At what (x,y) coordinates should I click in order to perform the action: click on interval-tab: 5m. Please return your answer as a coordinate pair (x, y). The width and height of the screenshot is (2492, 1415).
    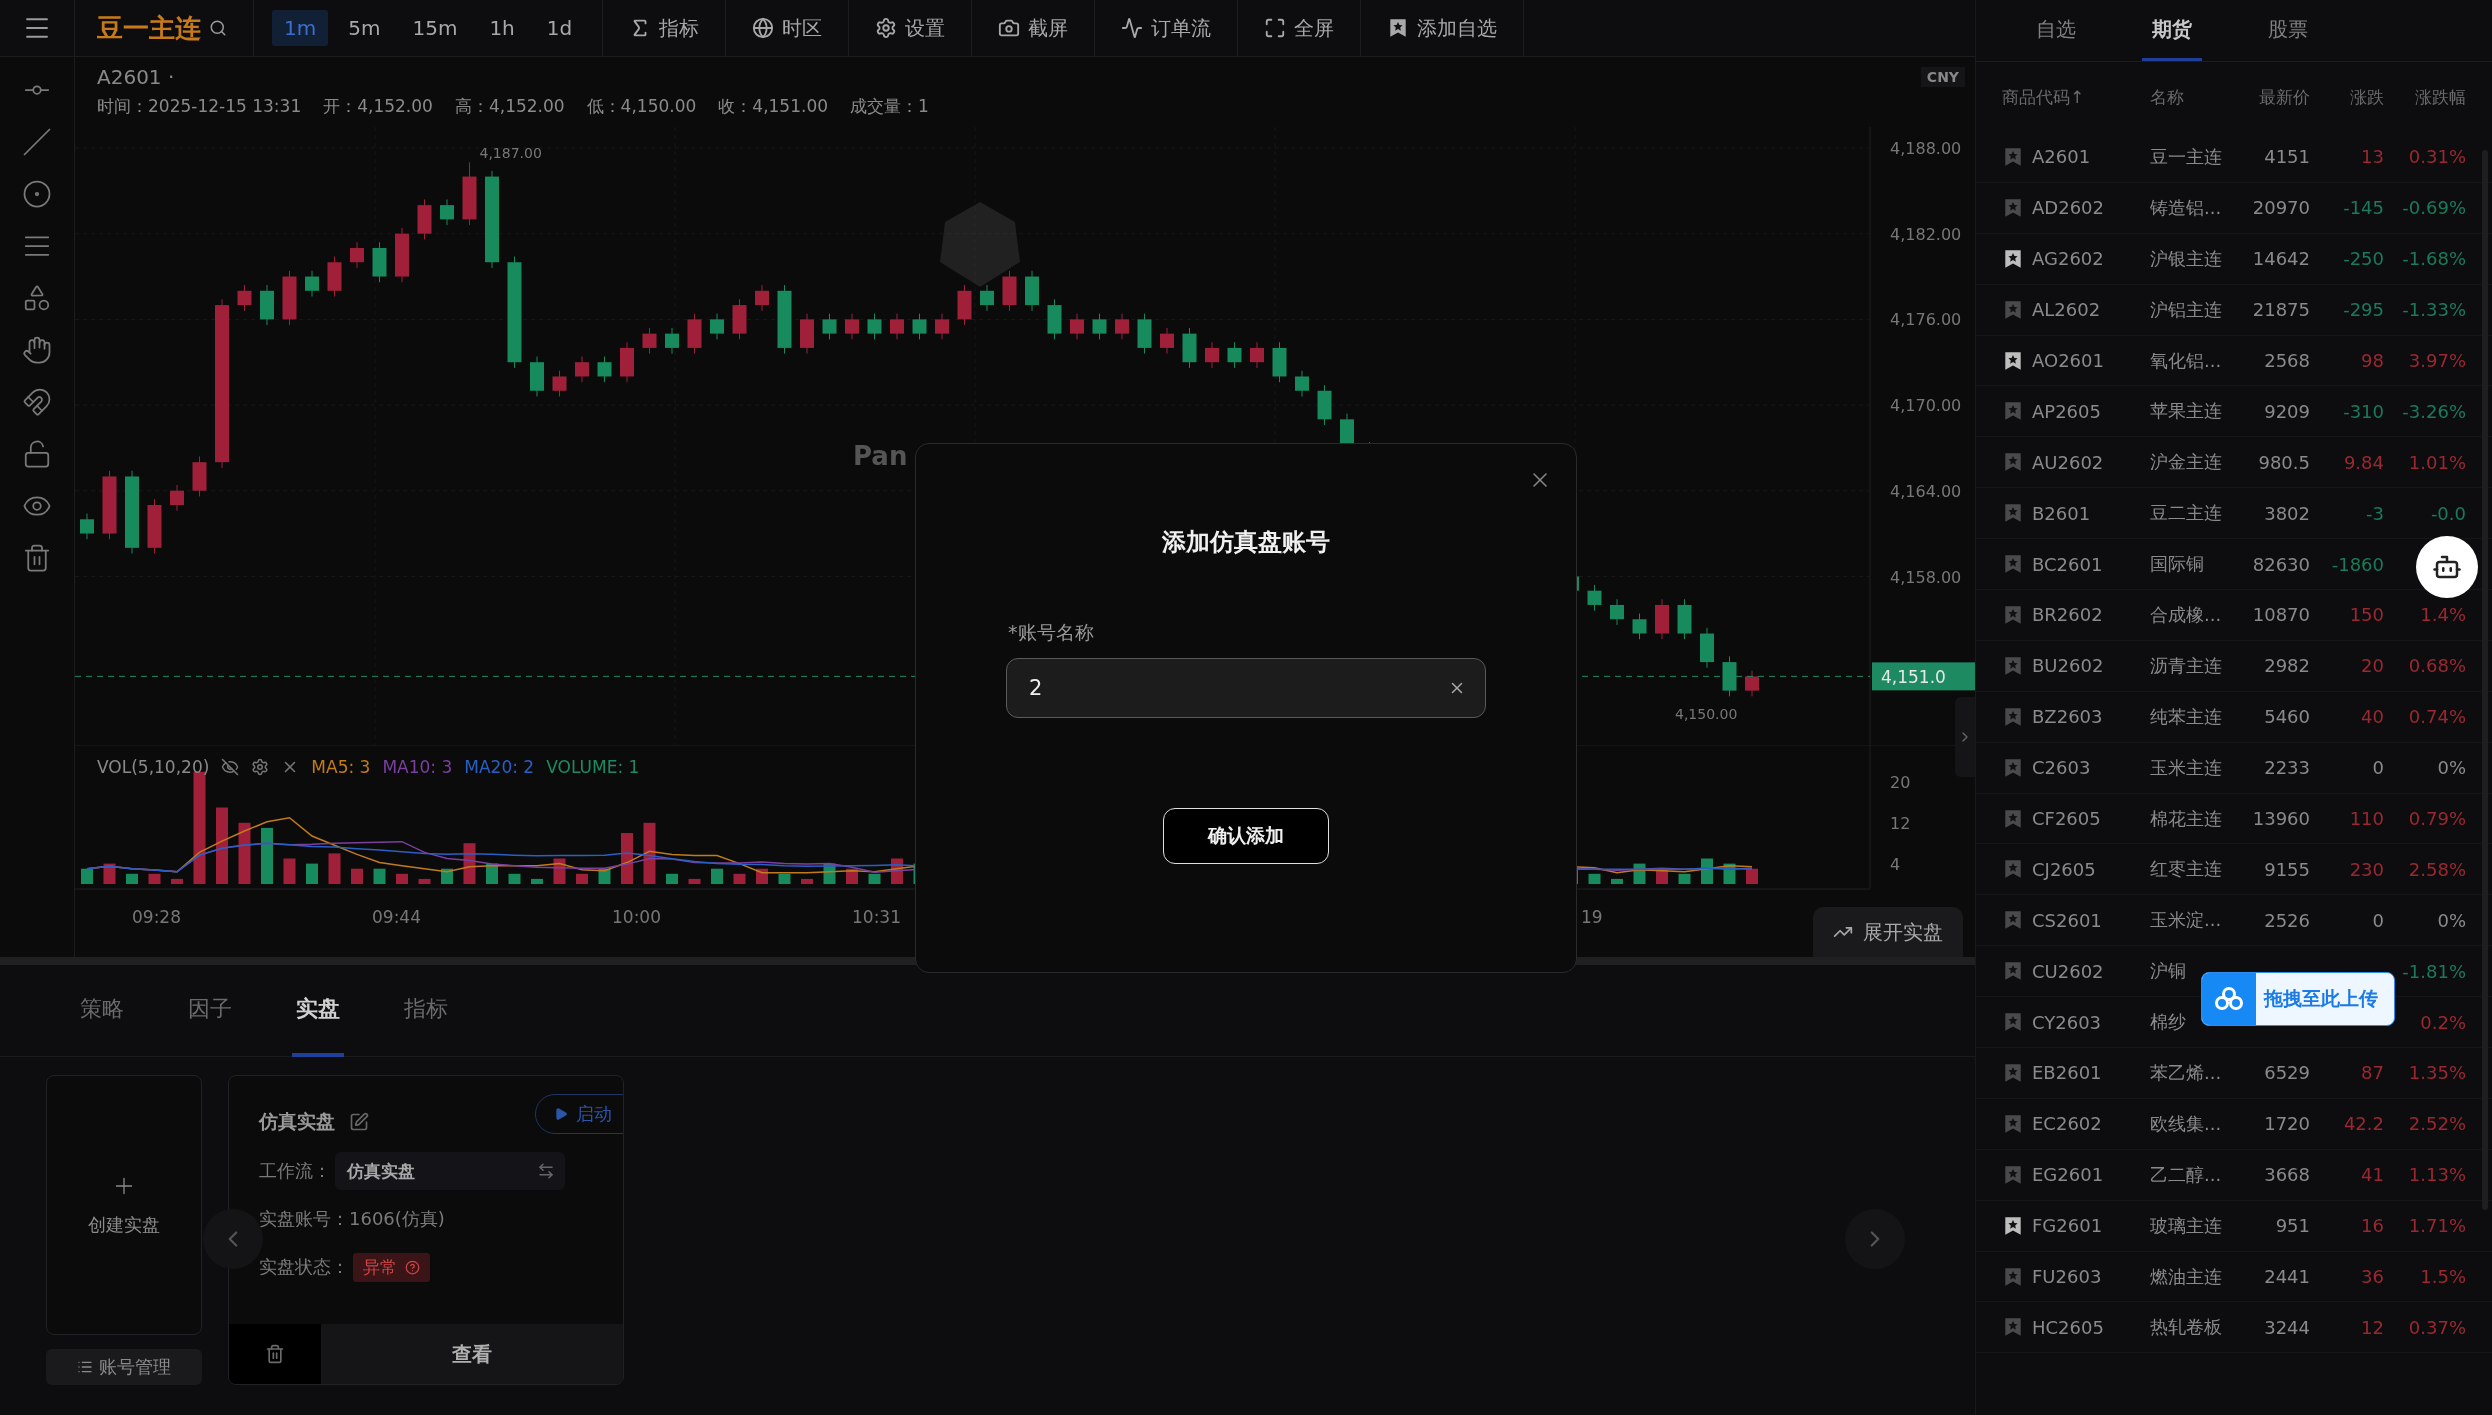
    Looking at the image, I should click on (364, 28).